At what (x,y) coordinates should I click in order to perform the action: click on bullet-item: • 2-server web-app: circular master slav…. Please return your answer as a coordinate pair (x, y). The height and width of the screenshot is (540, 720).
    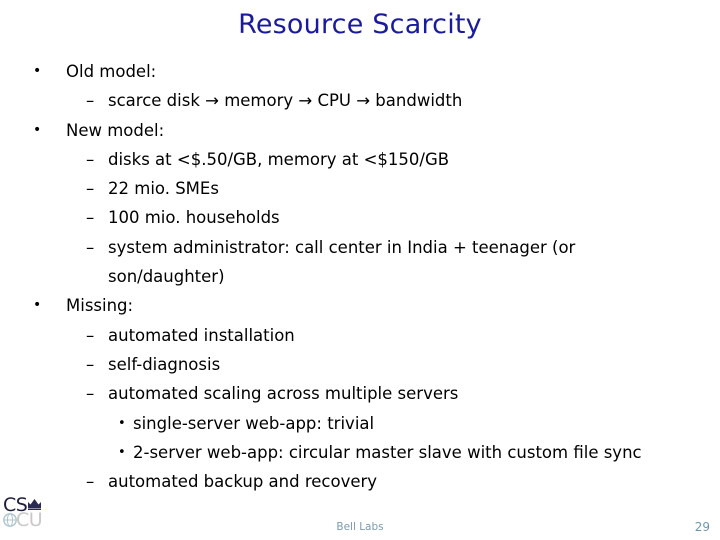
    Looking at the image, I should click on (360, 452).